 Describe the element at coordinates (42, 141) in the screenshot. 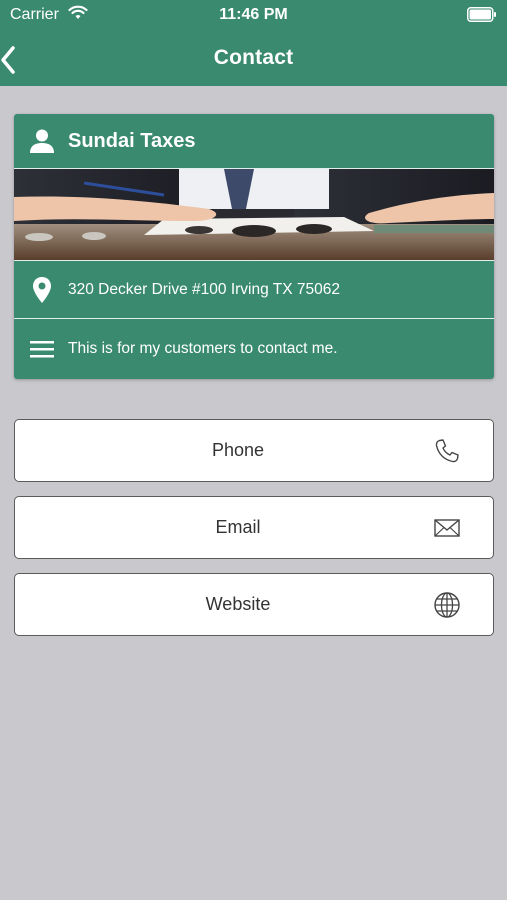

I see `person-icon` at that location.